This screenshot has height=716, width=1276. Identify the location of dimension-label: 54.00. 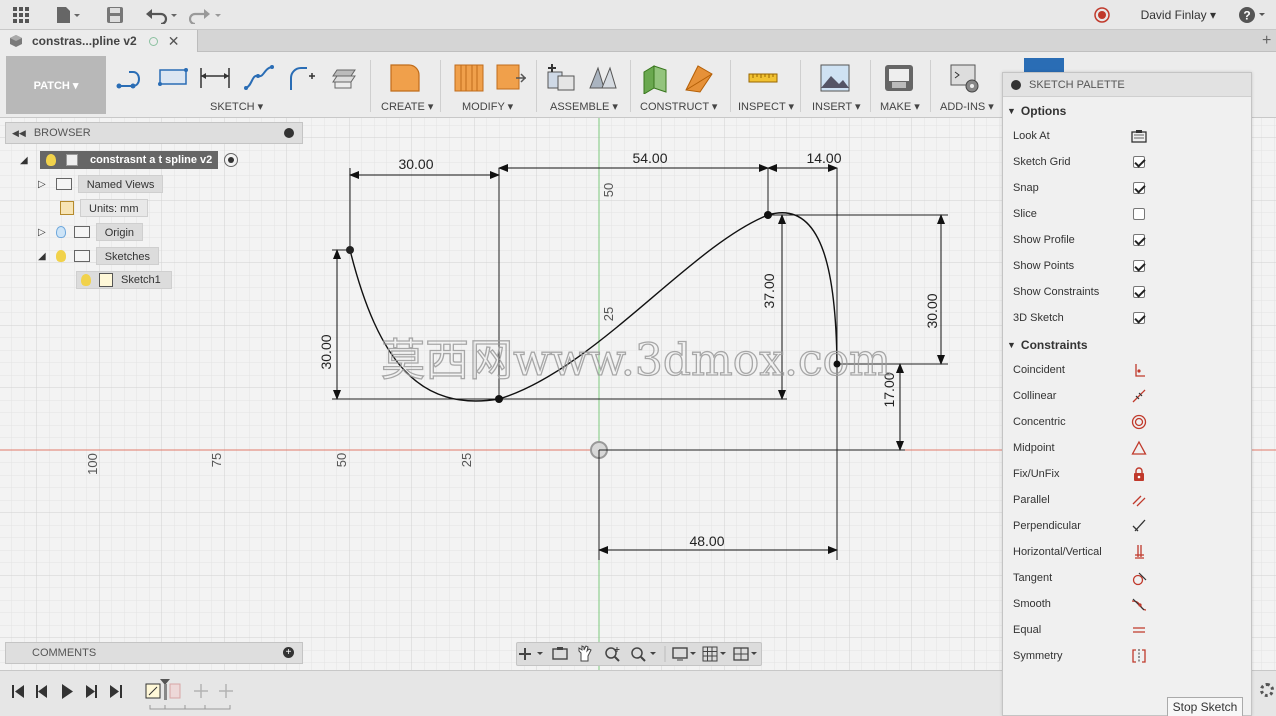
(649, 158).